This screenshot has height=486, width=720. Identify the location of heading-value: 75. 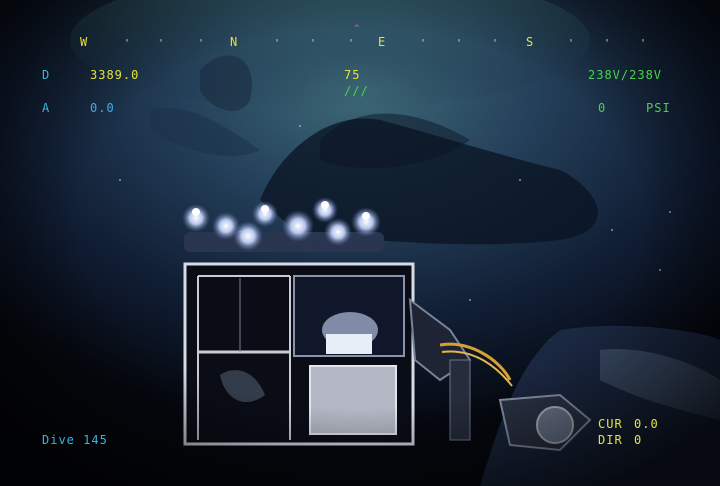
(352, 75).